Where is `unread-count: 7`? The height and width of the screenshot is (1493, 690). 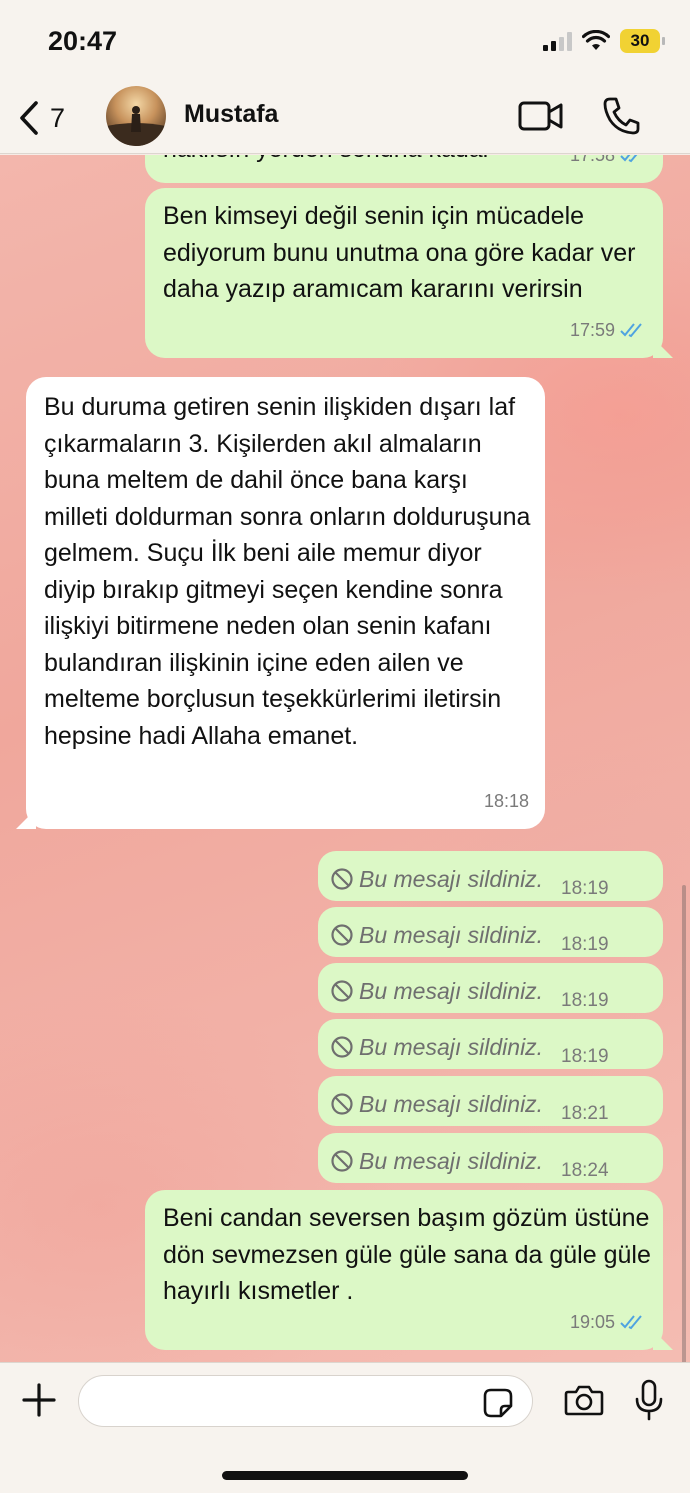 unread-count: 7 is located at coordinates (58, 117).